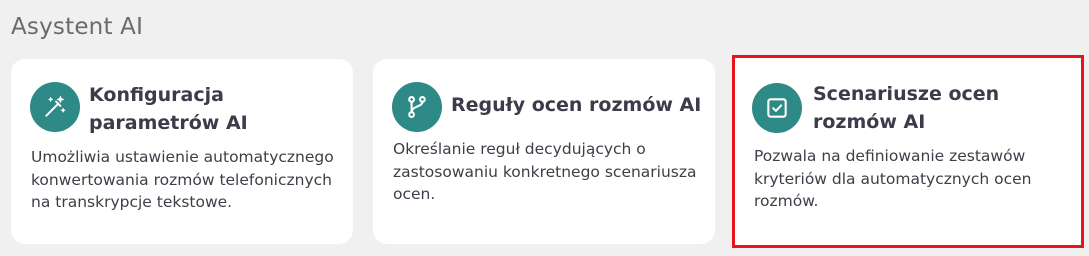  What do you see at coordinates (906, 108) in the screenshot?
I see `card-title: Scenariusze ocen rozmów AI` at bounding box center [906, 108].